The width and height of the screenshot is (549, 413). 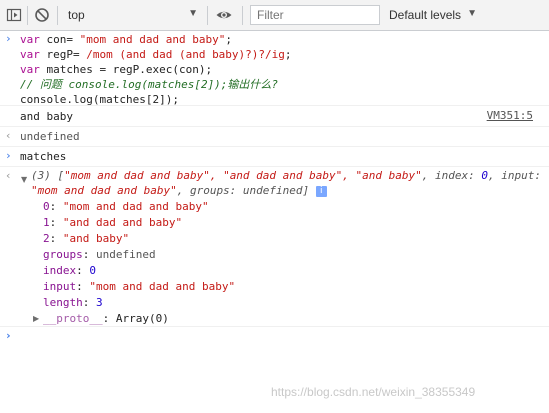 I want to click on console-log-entry: and baby VM351:5, so click(x=274, y=116).